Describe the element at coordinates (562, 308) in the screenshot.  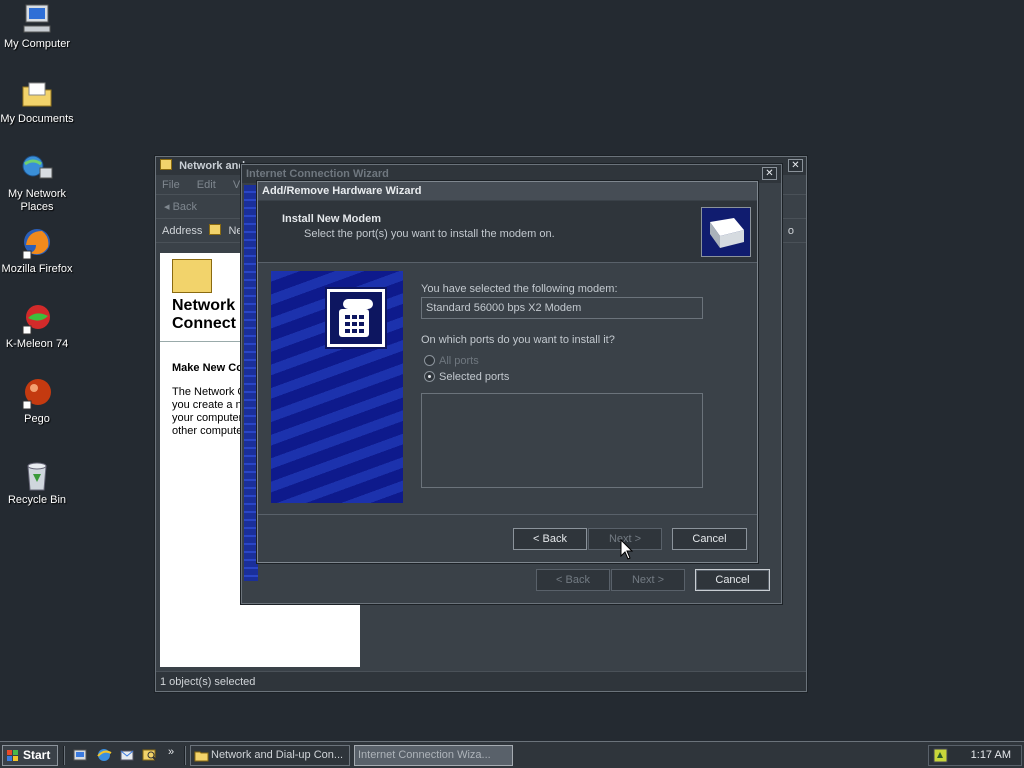
I see `selected-modem-field: Standard 56000 bps X2 Modem` at that location.